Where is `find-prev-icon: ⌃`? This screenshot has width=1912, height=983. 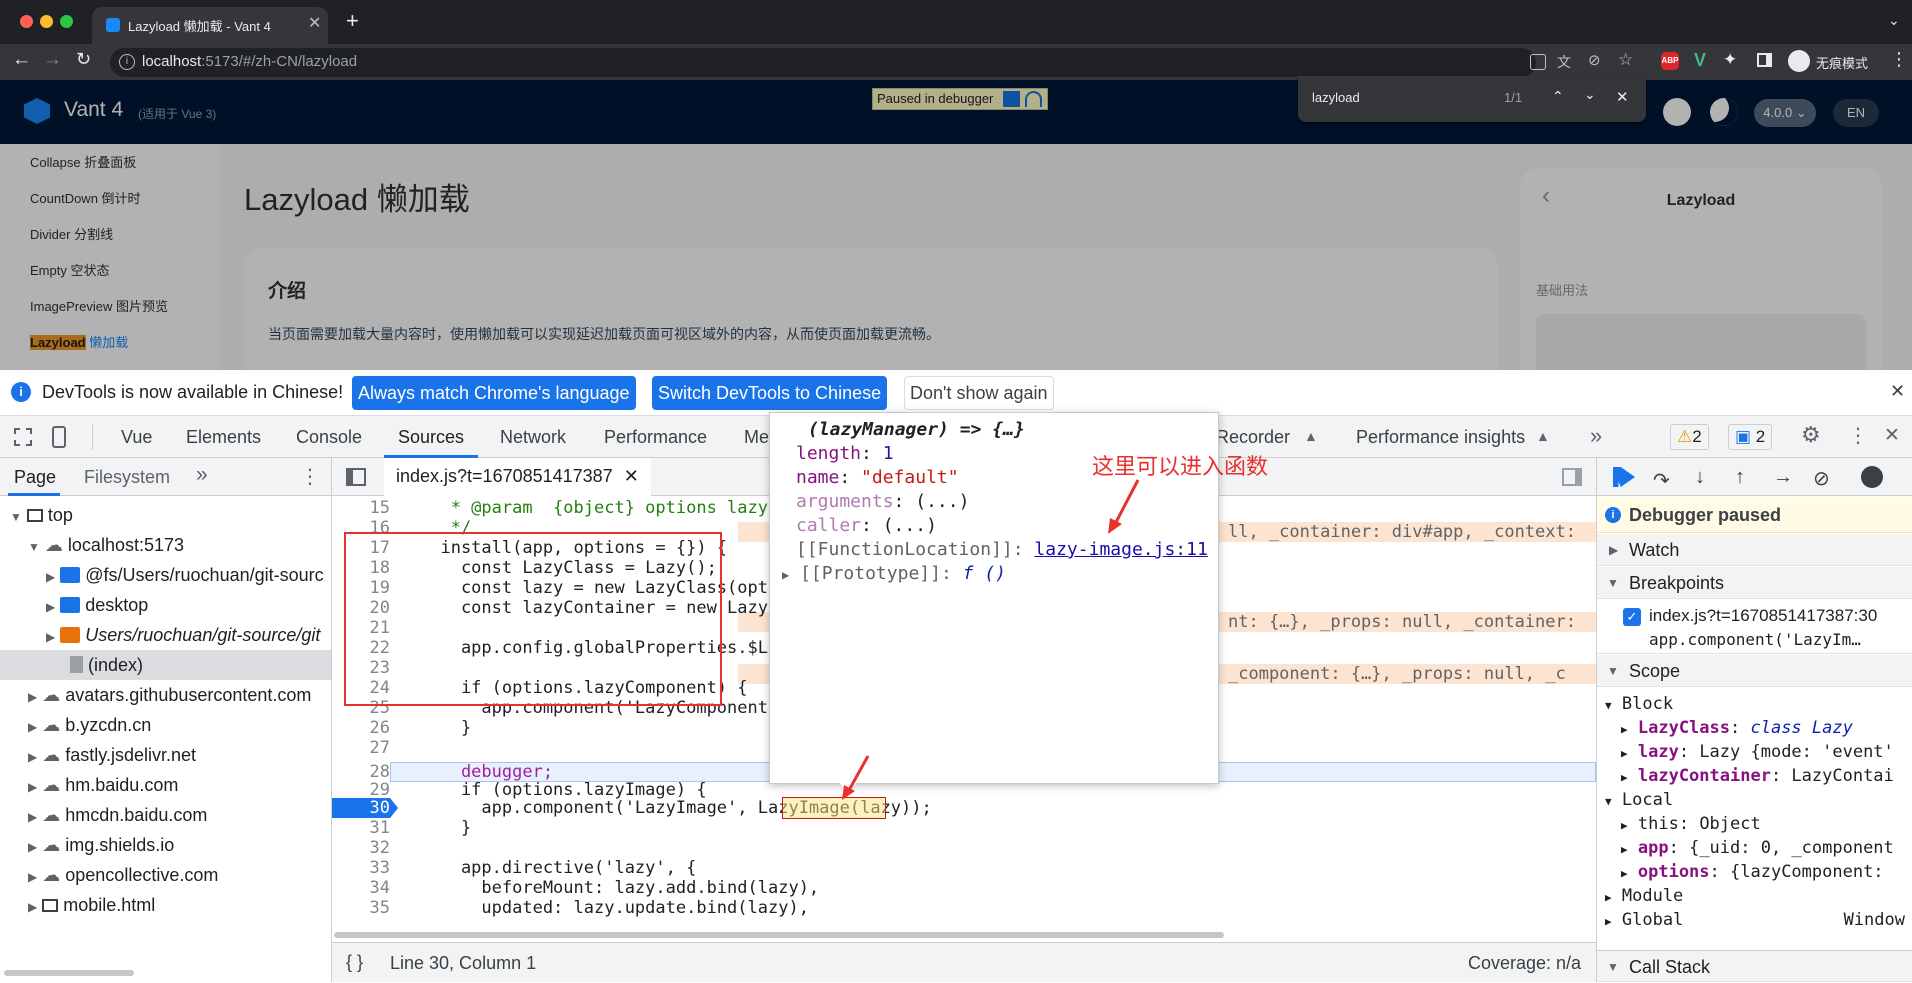 find-prev-icon: ⌃ is located at coordinates (1558, 96).